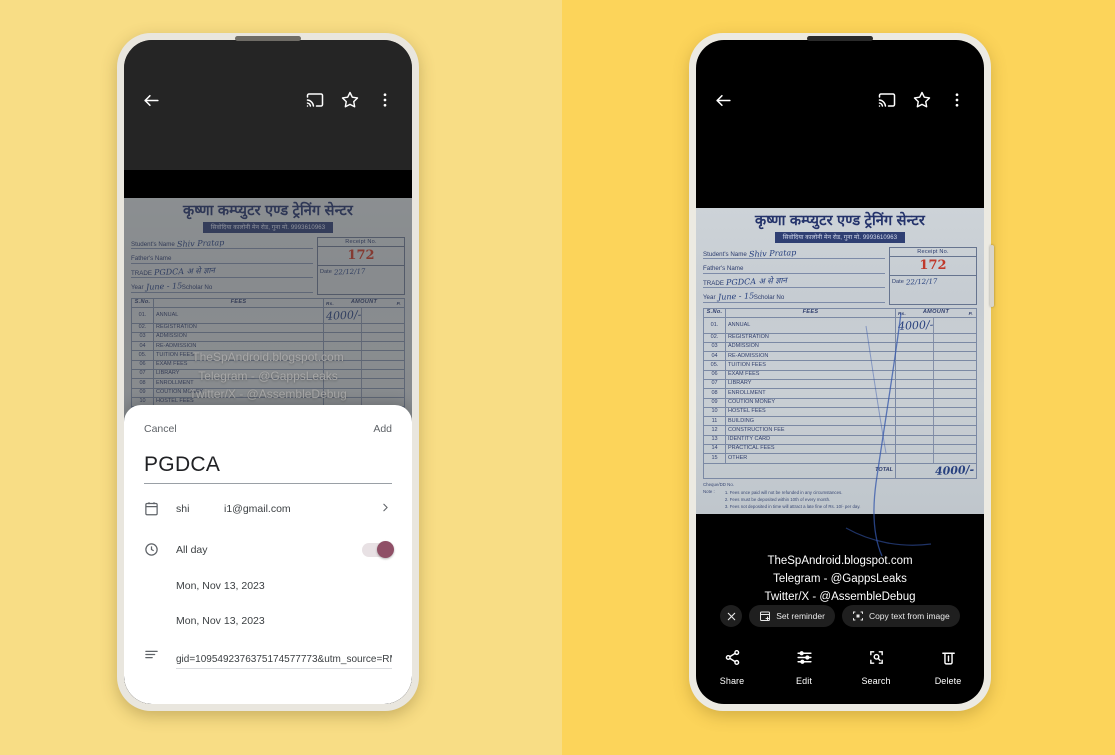  What do you see at coordinates (257, 508) in the screenshot?
I see `calendar-account-email: i1@gmail.com` at bounding box center [257, 508].